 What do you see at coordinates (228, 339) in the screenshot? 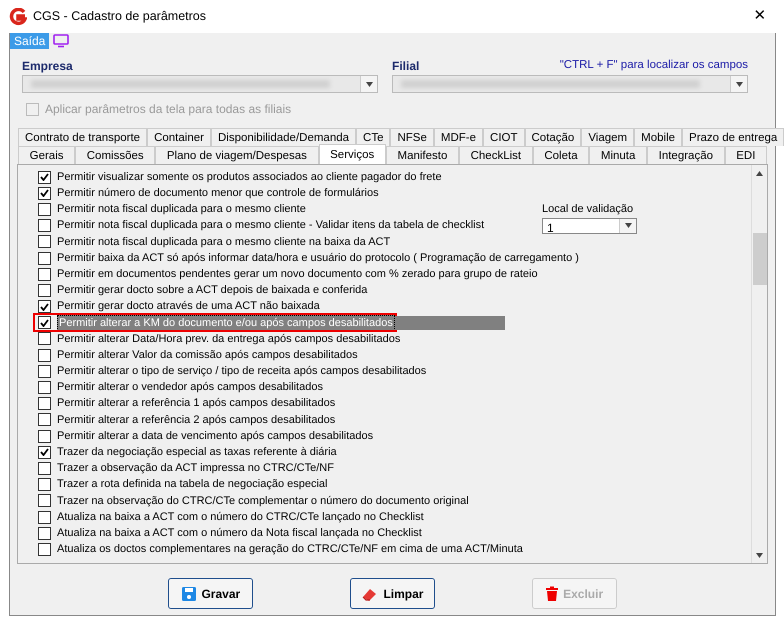
I see `option-label: Permitir alterar Data/Hora prev. da entrega após campos desabilitados` at bounding box center [228, 339].